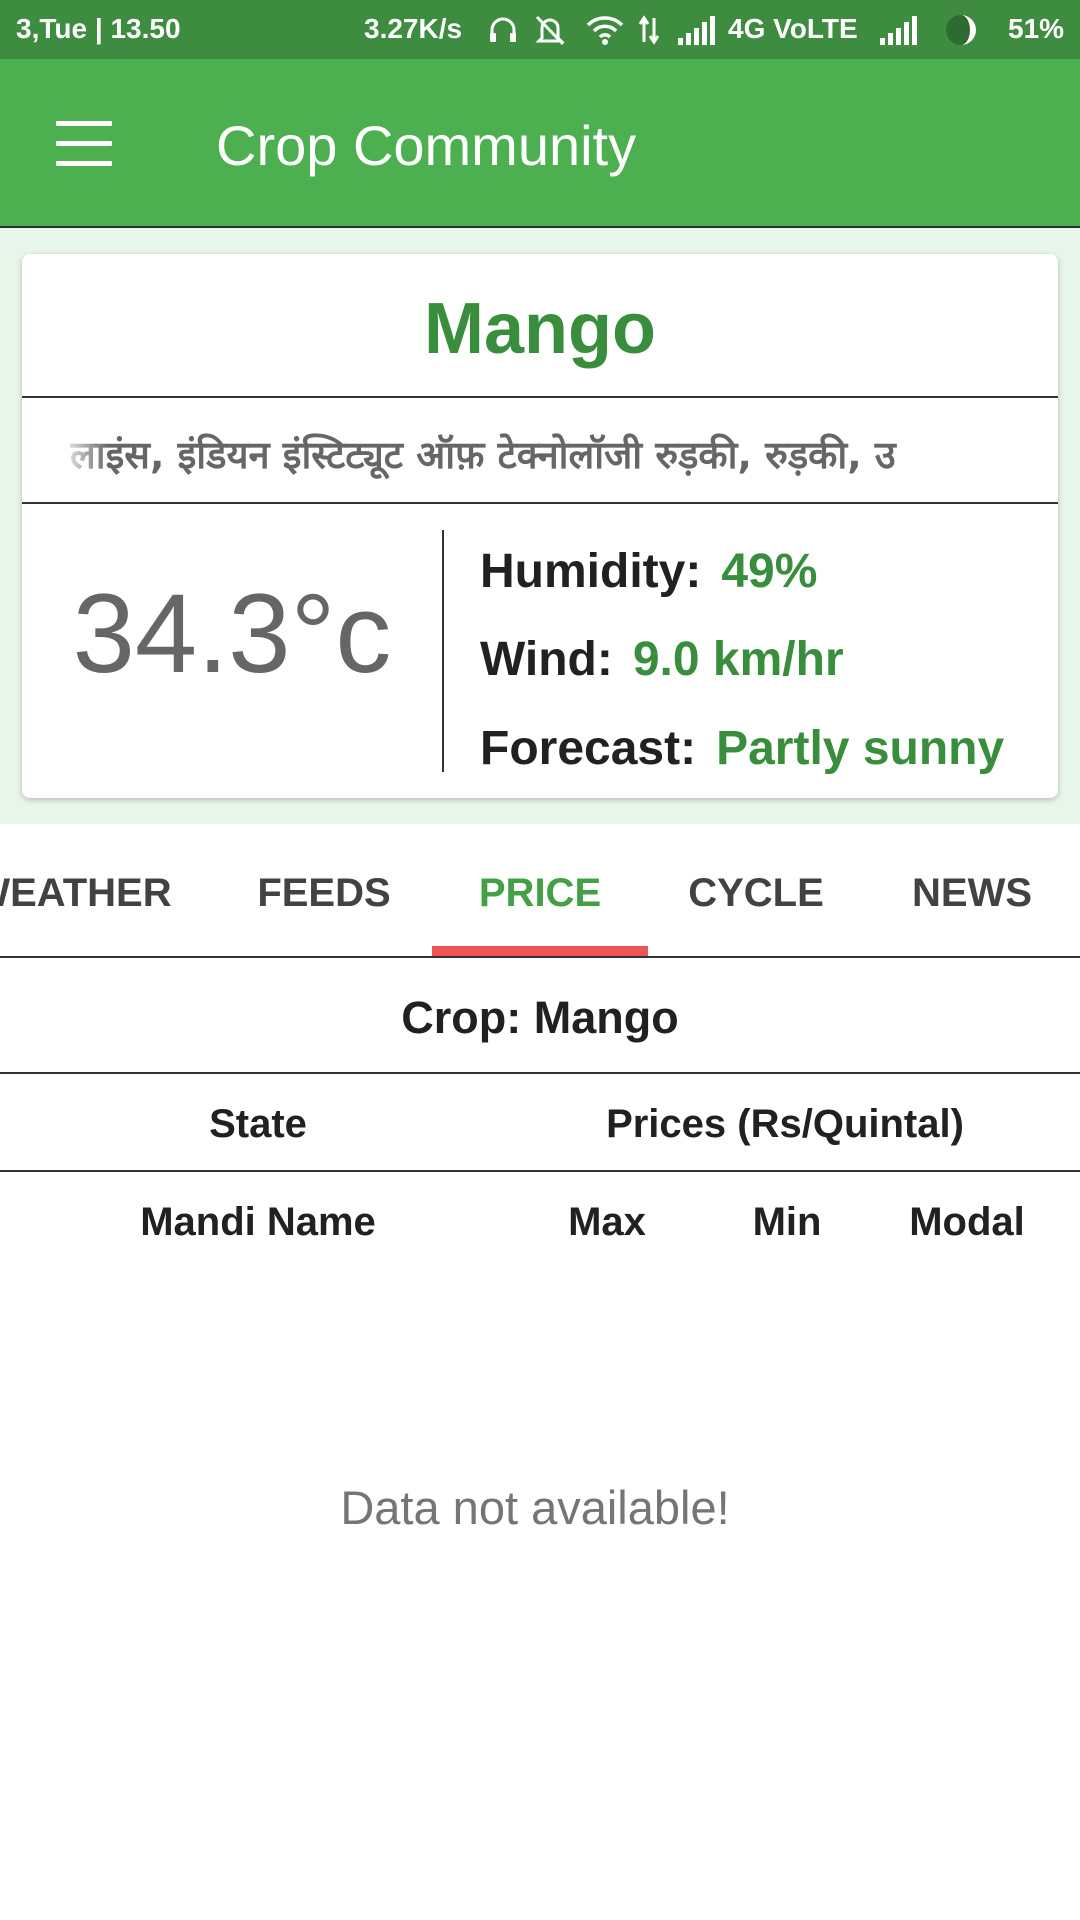 The height and width of the screenshot is (1920, 1080). What do you see at coordinates (413, 28) in the screenshot?
I see `status-network-speed: 3.27K/s` at bounding box center [413, 28].